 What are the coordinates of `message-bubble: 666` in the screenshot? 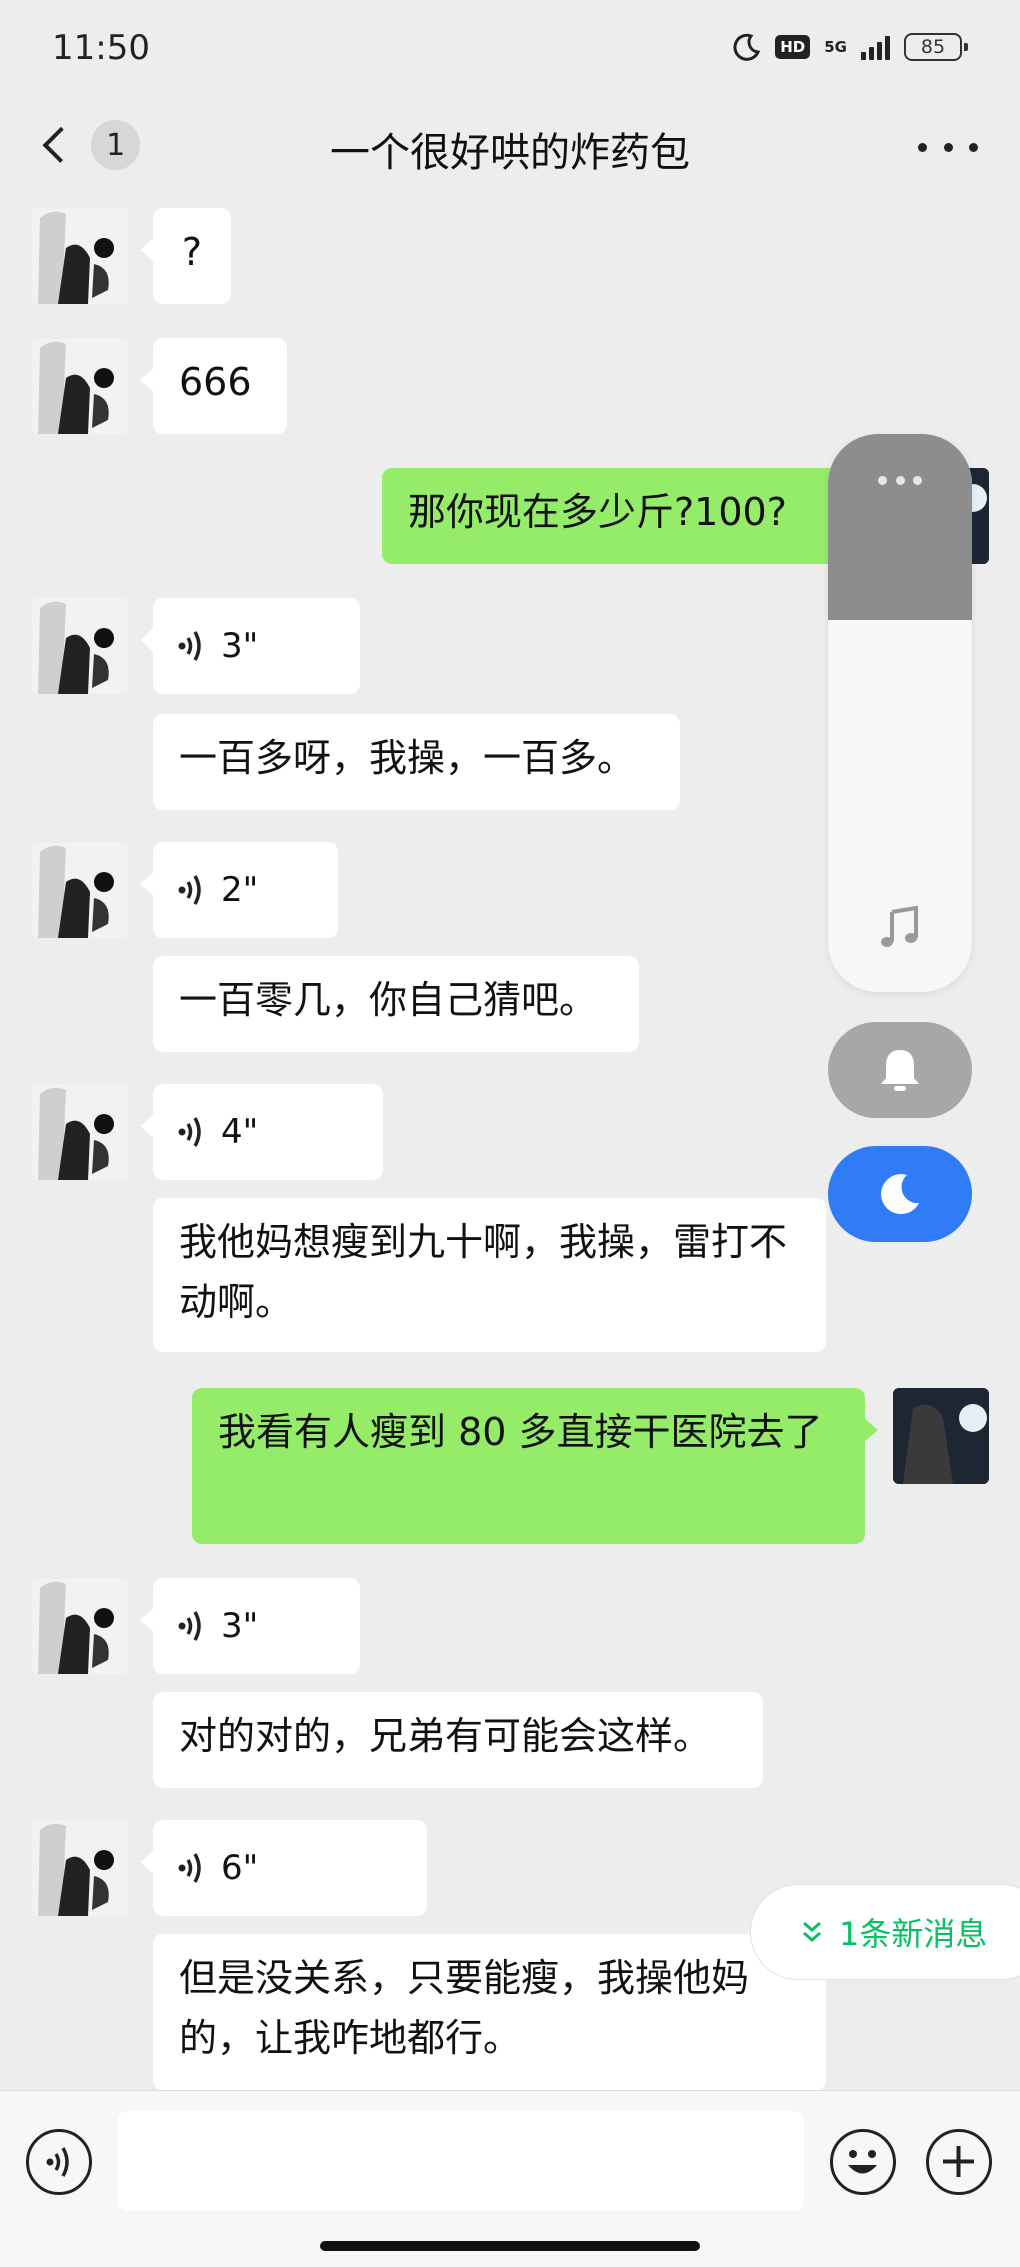 It's located at (213, 386).